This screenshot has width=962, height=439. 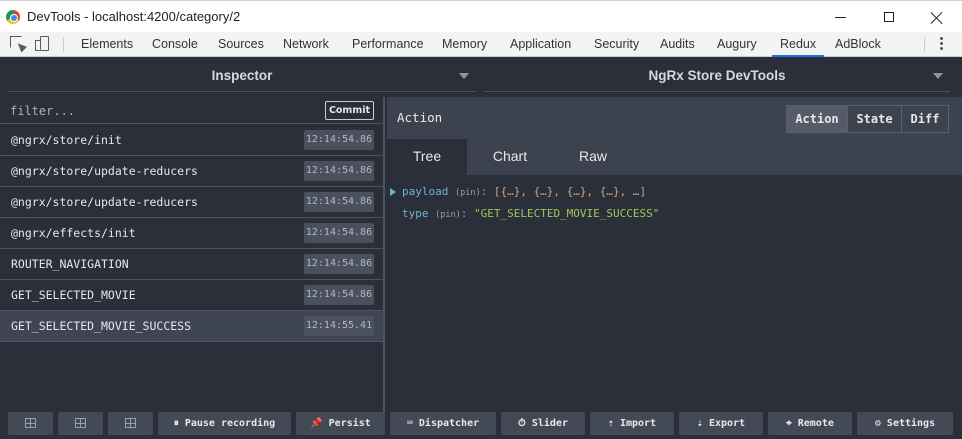 What do you see at coordinates (481, 16) in the screenshot?
I see `window-titlebar: DevTools - localhost:4200/category/2` at bounding box center [481, 16].